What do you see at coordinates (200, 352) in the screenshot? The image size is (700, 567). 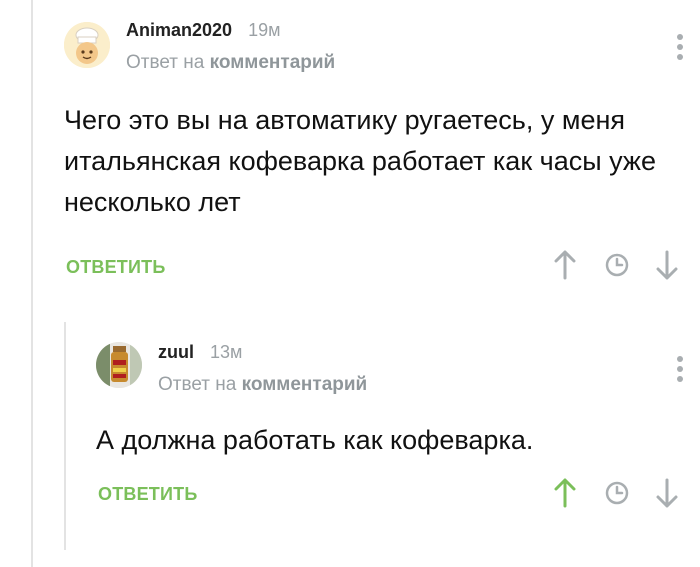 I see `comment-meta: zuul 13м` at bounding box center [200, 352].